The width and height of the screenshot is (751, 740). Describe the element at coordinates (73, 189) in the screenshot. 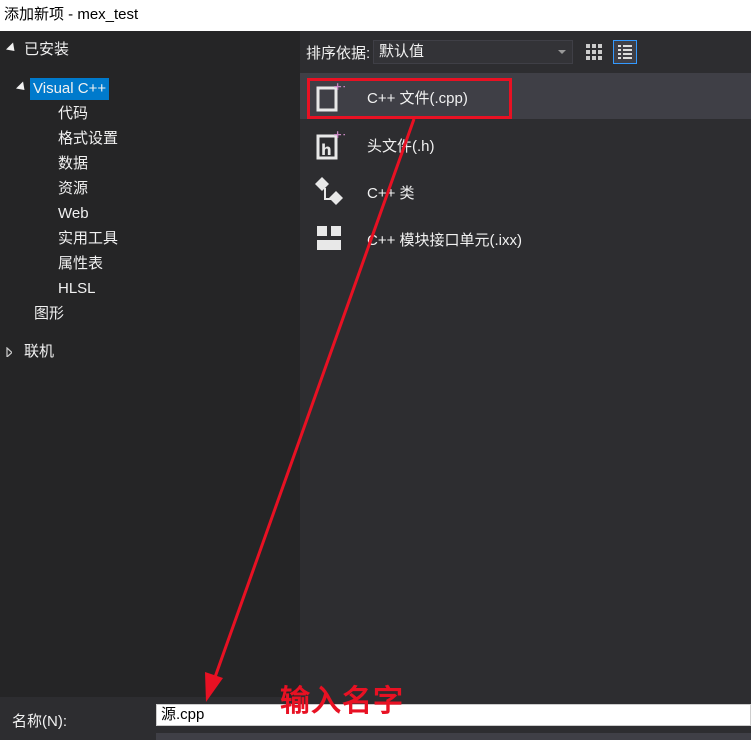

I see `tree-item-resource: 资源` at that location.